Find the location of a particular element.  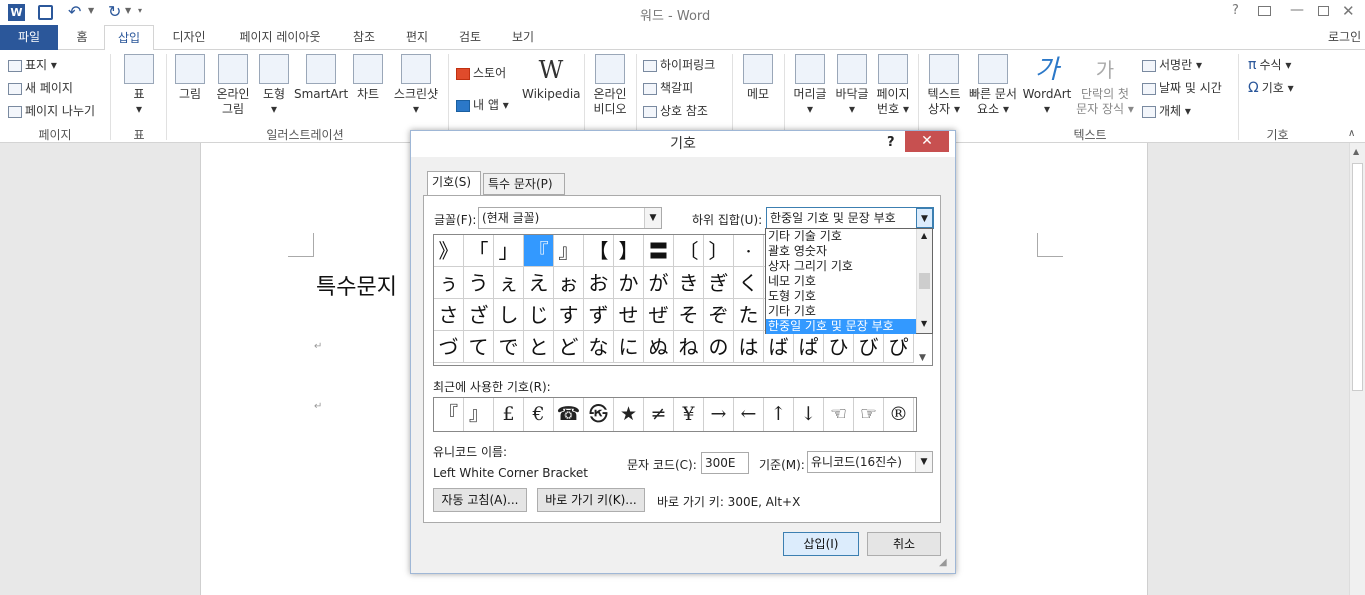

symbol-cell: ぎ is located at coordinates (719, 283).